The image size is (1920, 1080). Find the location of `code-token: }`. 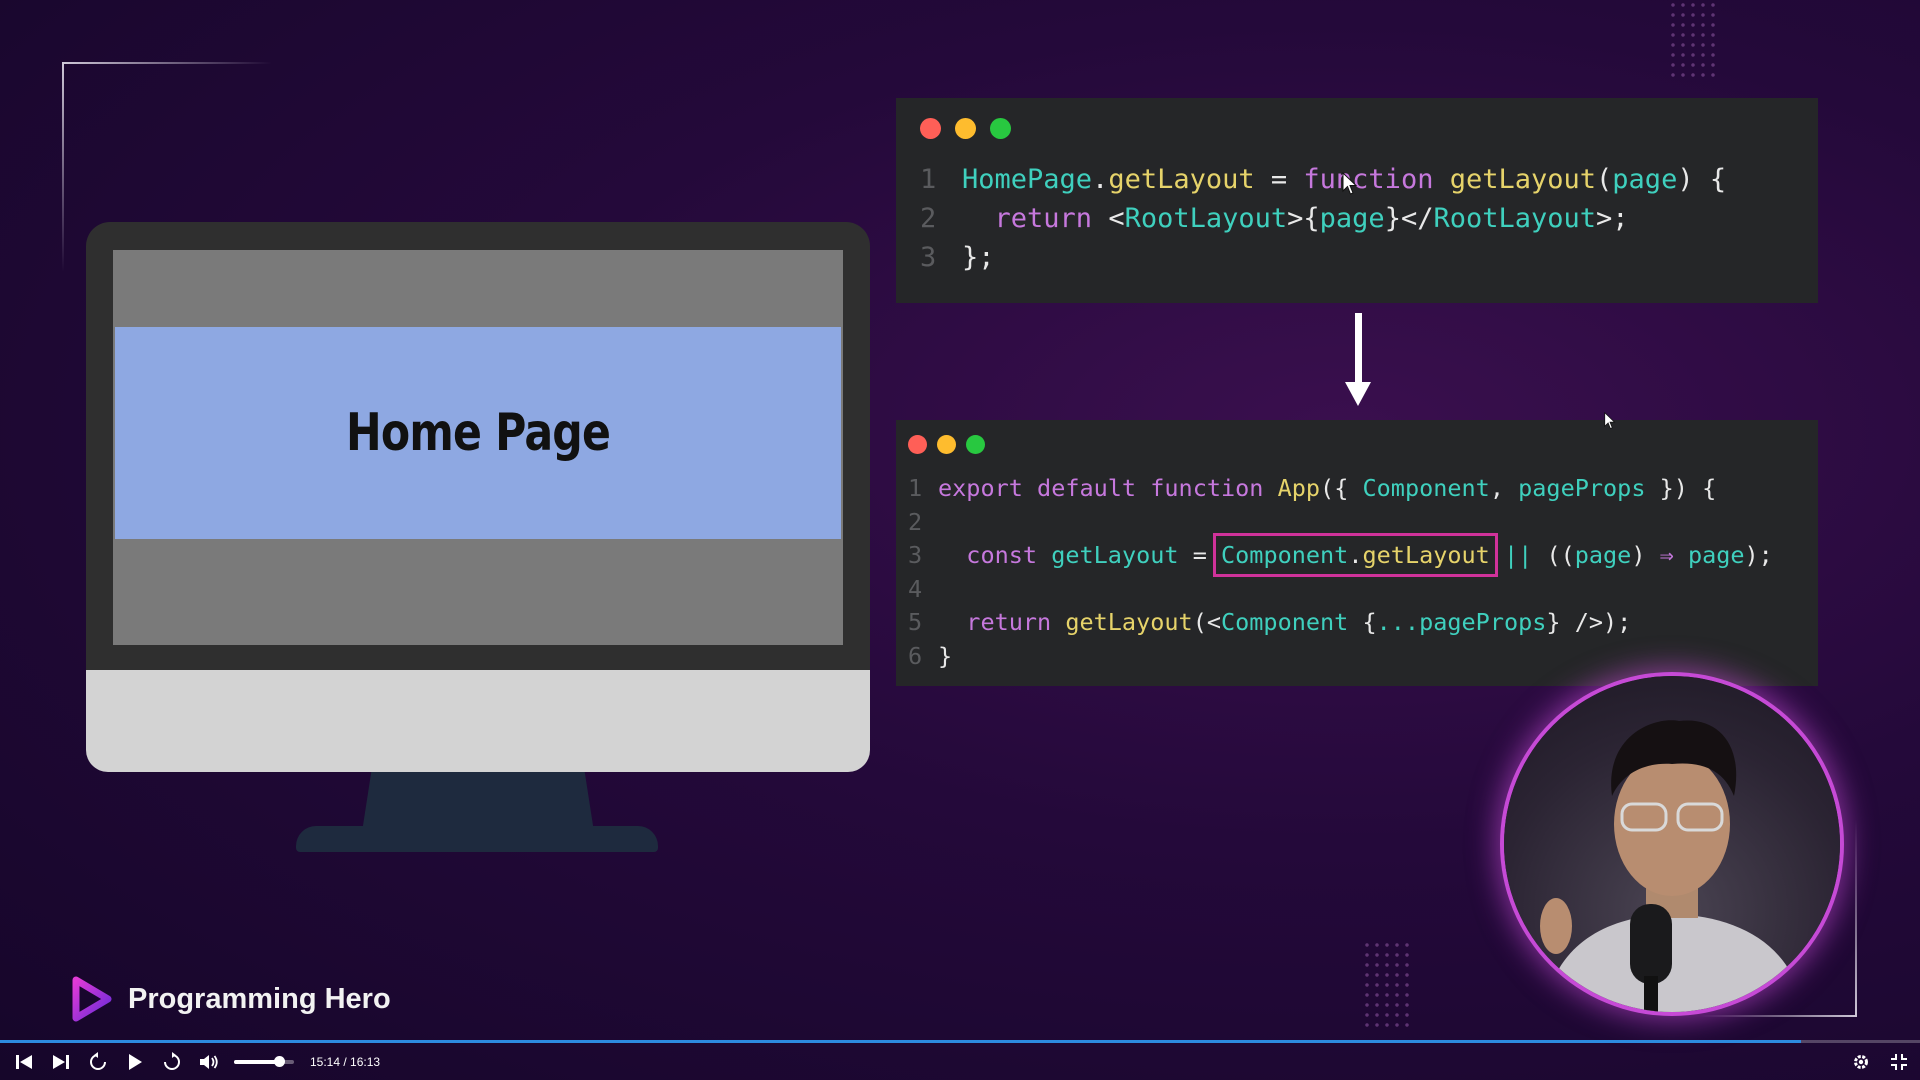

code-token: } is located at coordinates (945, 655).